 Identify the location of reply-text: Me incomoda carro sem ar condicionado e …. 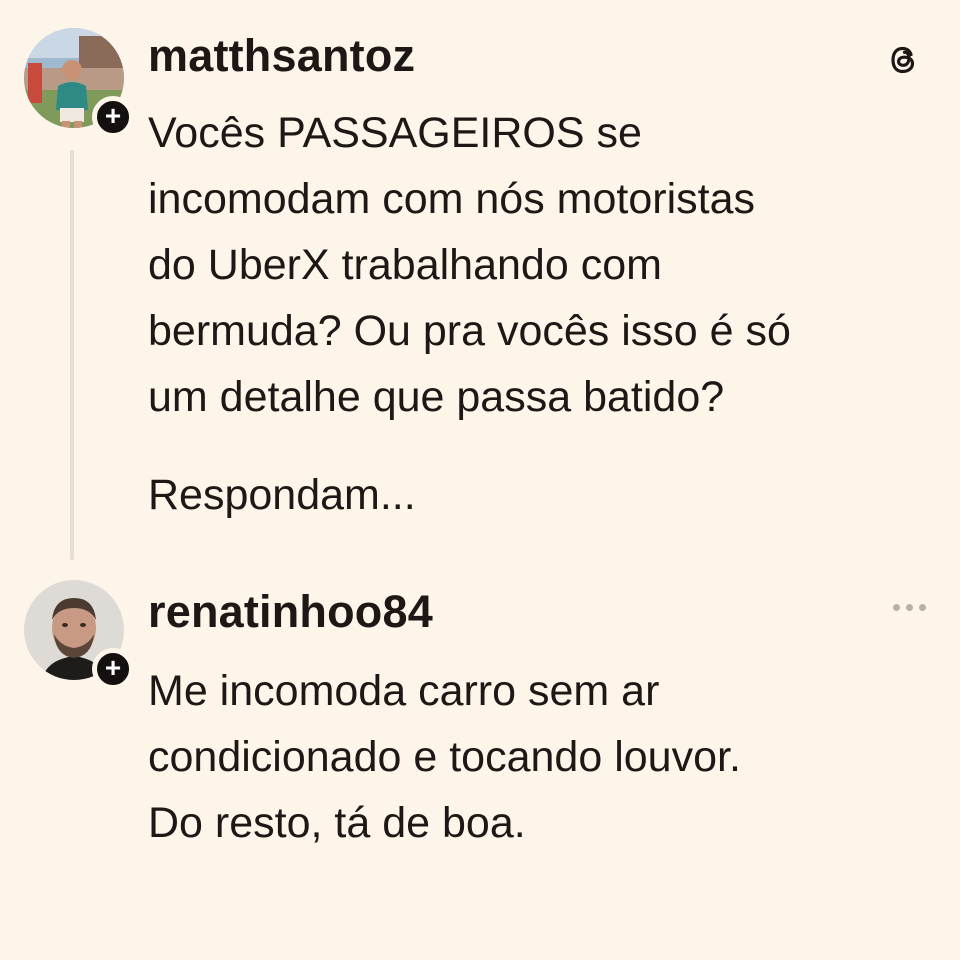
(444, 757).